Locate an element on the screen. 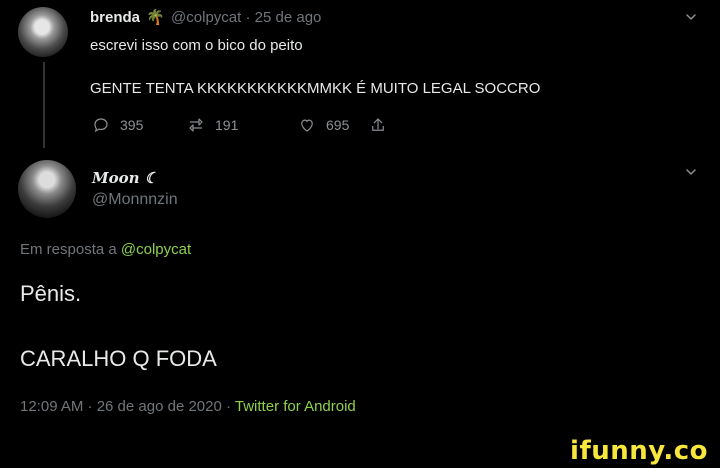 The image size is (720, 468). like-count: 695 is located at coordinates (338, 125).